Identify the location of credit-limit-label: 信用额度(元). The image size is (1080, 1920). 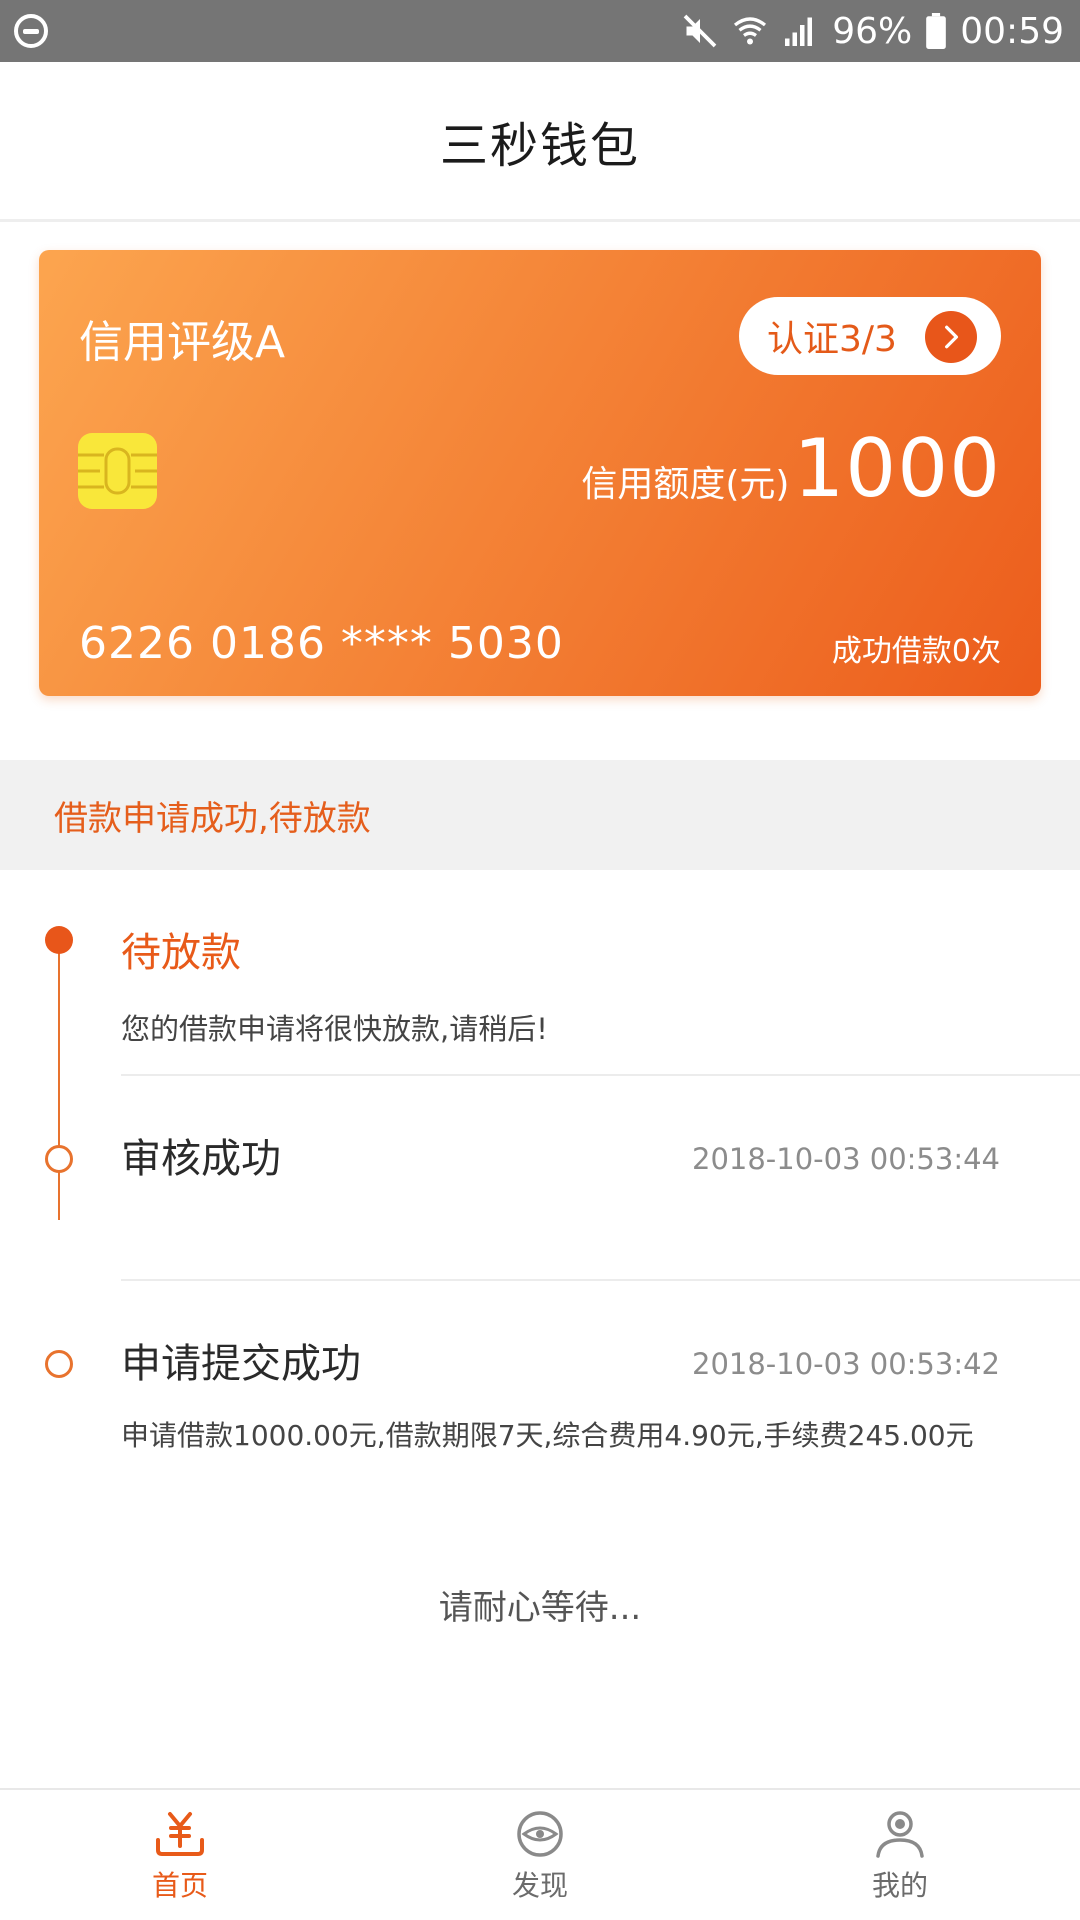
(685, 484).